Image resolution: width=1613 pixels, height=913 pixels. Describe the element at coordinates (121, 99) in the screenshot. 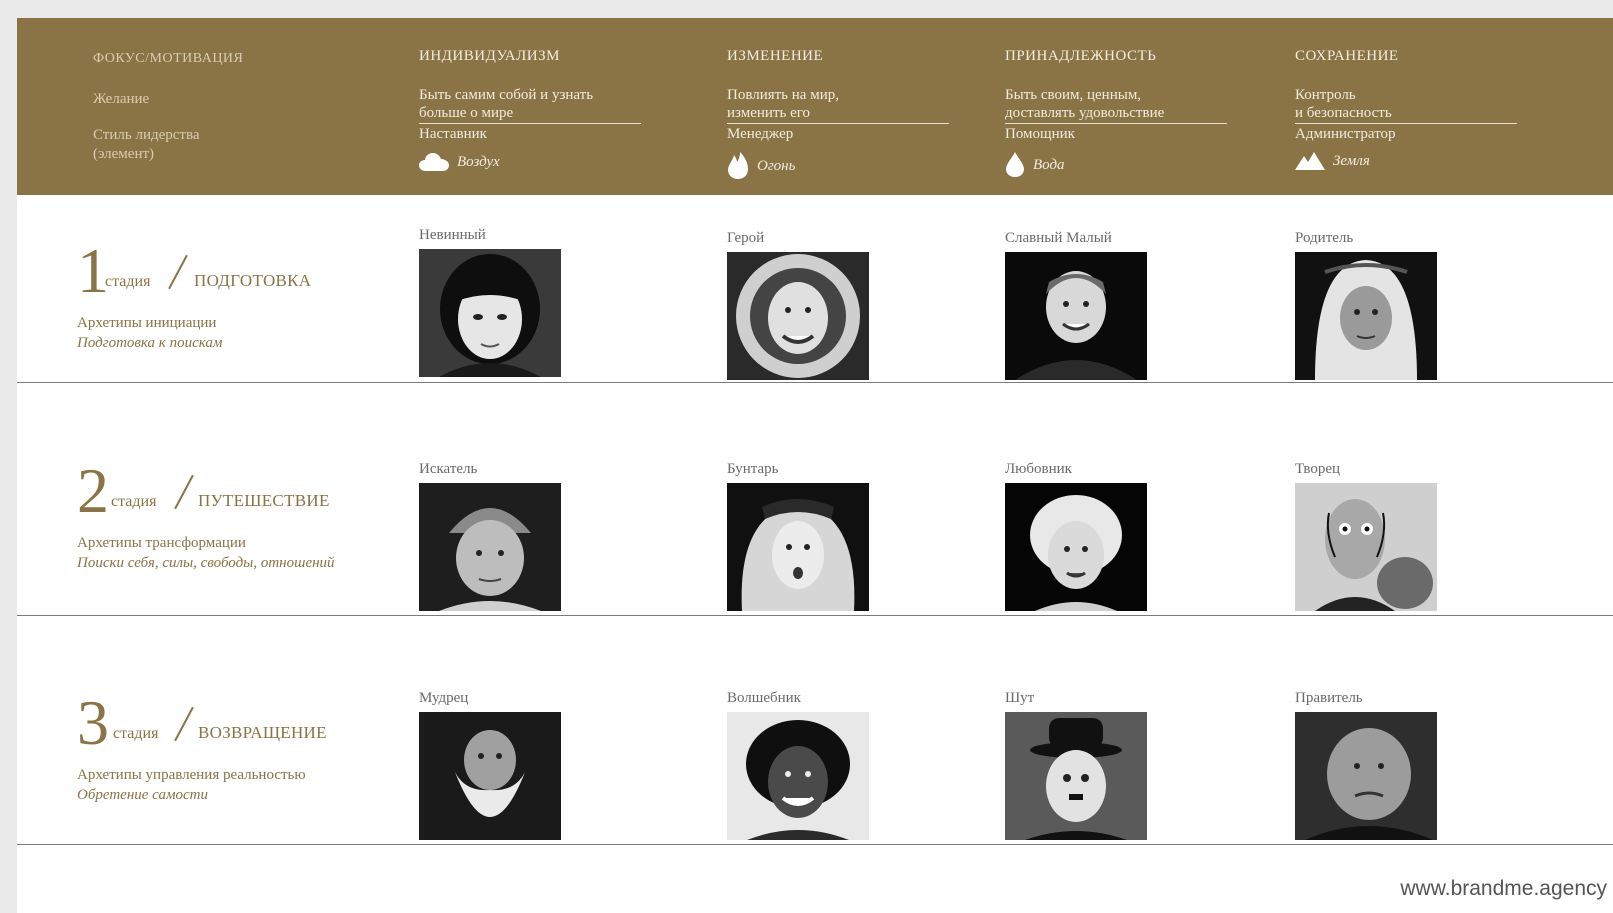

I see `label-desire: Желание` at that location.